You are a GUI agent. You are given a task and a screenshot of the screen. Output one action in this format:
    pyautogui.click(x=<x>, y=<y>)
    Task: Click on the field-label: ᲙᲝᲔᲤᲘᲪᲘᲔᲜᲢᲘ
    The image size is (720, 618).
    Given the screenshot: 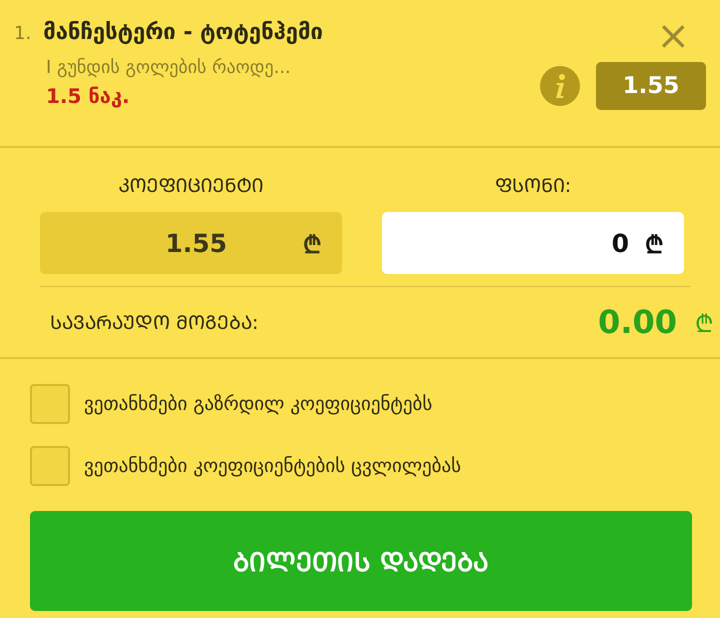 What is the action you would take?
    pyautogui.click(x=191, y=186)
    